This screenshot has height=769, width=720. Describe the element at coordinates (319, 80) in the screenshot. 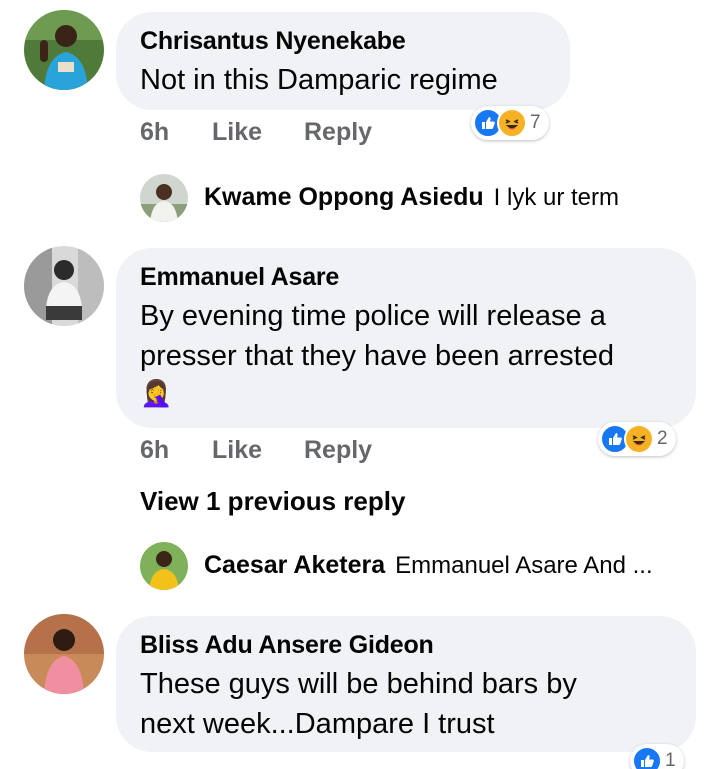

I see `comment-text: Not in this Damparic regime` at that location.